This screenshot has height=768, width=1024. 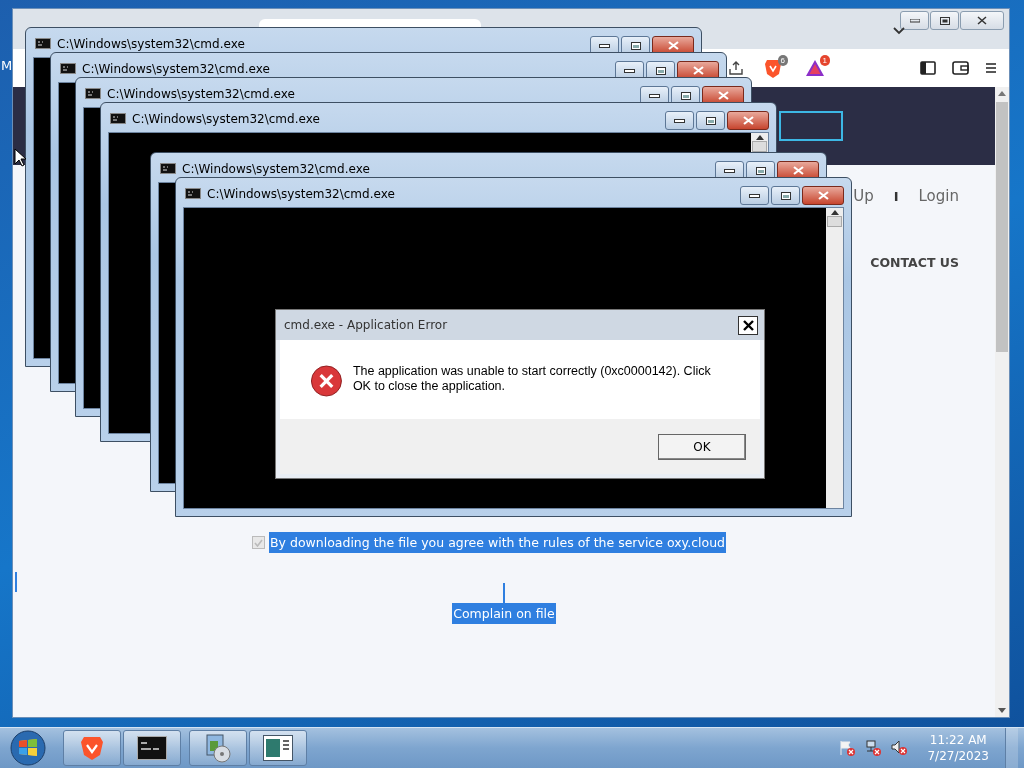 What do you see at coordinates (366, 325) in the screenshot?
I see `dialog-title: cmd.exe - Application Error` at bounding box center [366, 325].